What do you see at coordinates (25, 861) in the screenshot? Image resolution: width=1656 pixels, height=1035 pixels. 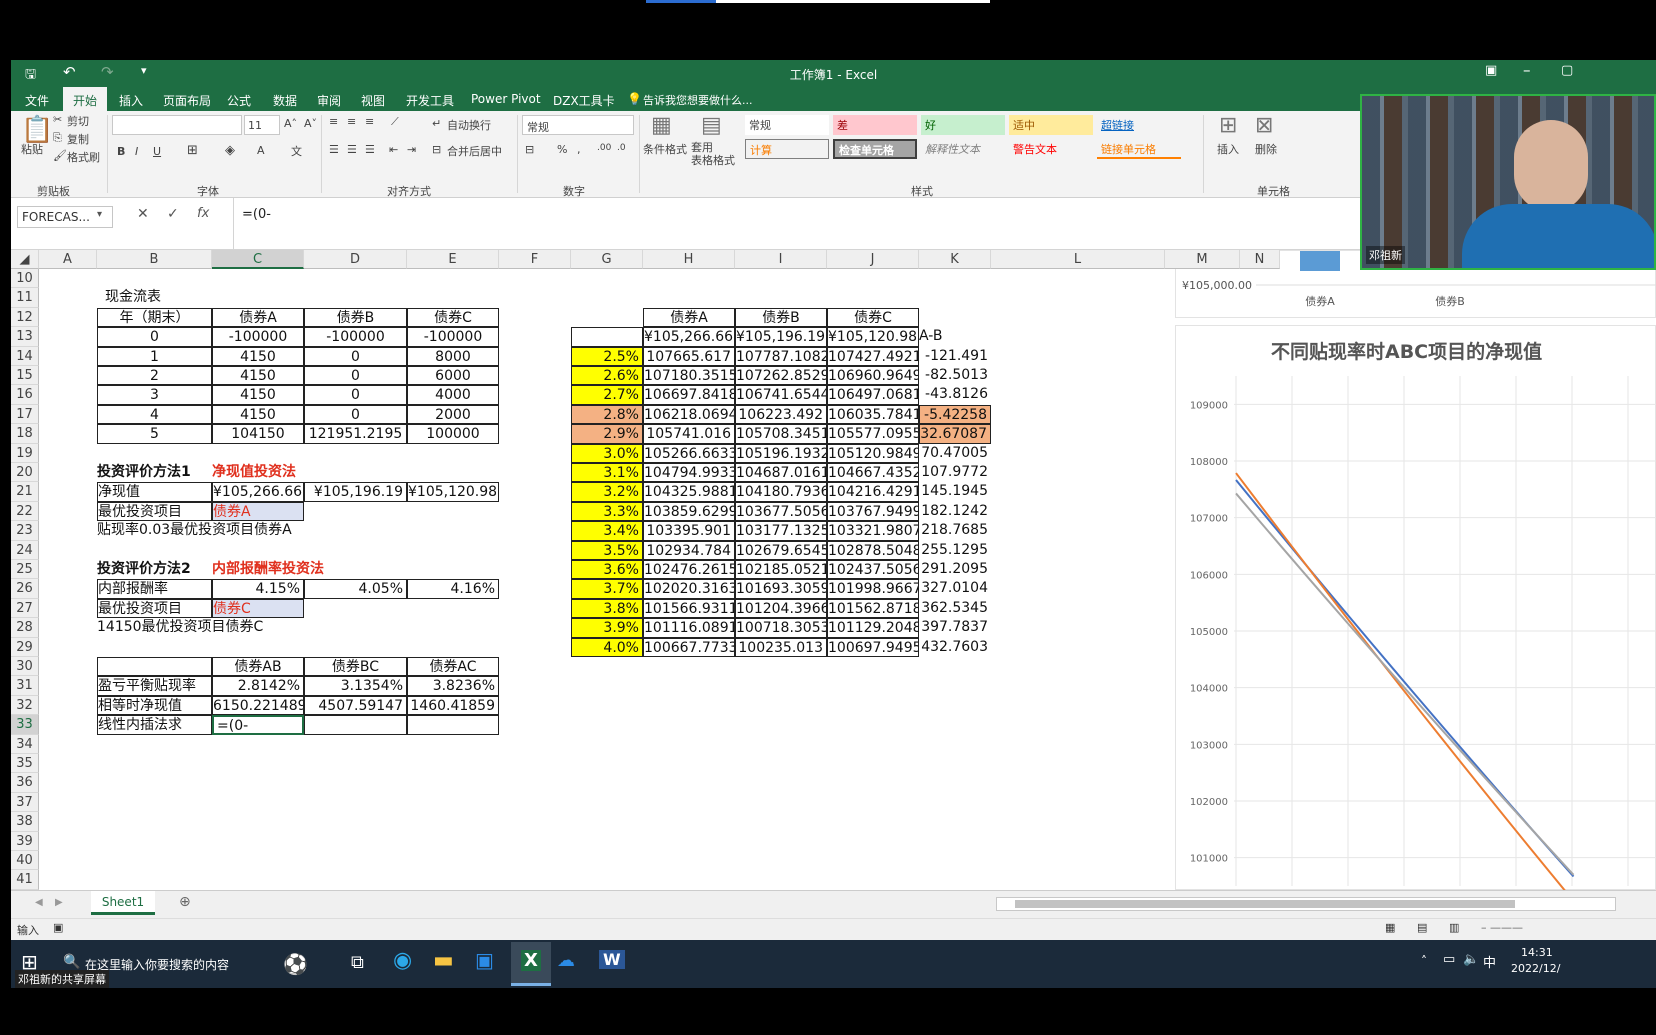 I see `row-header-40: 40` at bounding box center [25, 861].